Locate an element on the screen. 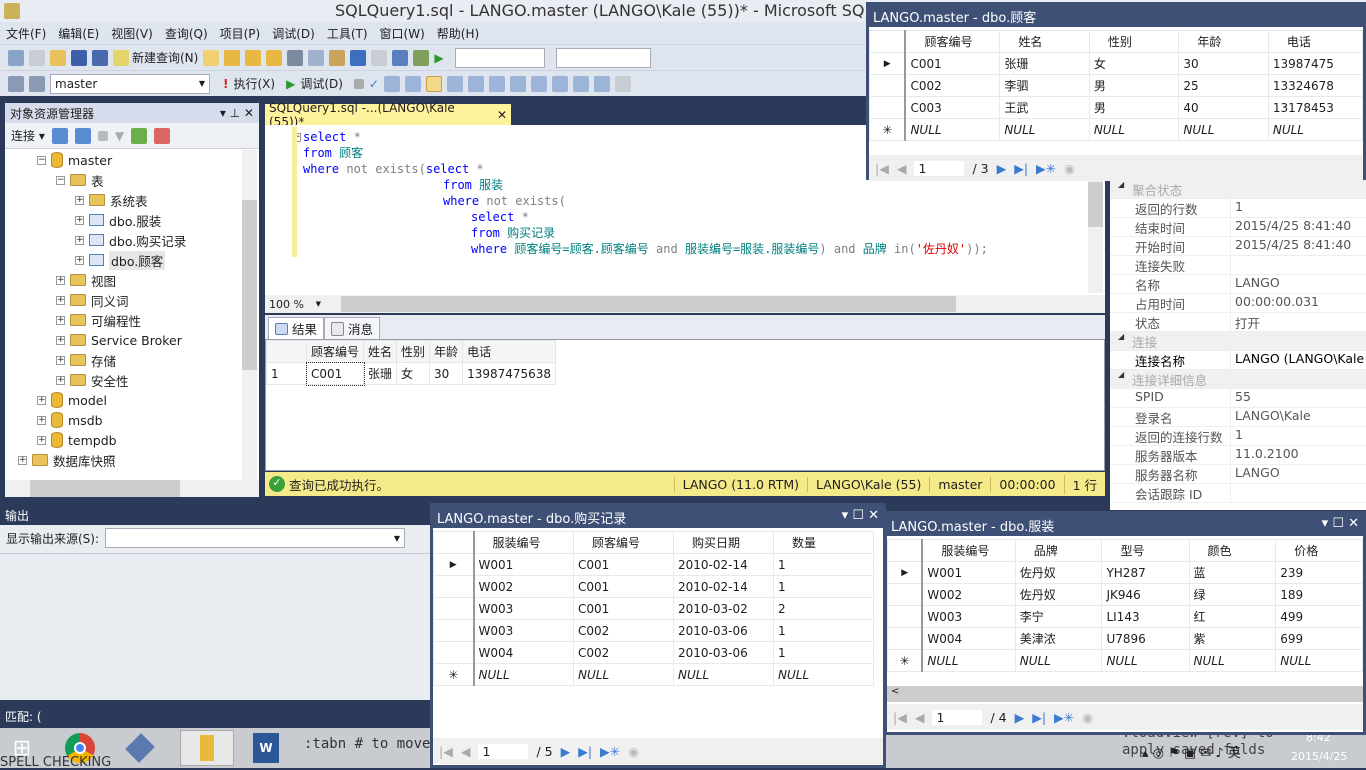  prev-record-icon: ◀ is located at coordinates (920, 717).